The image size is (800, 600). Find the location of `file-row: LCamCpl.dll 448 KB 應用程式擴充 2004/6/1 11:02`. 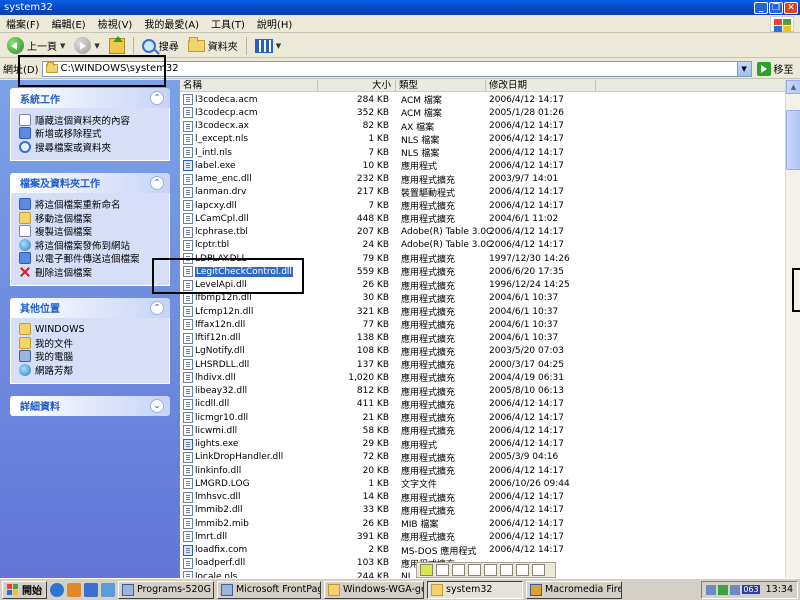

file-row: LCamCpl.dll 448 KB 應用程式擴充 2004/6/1 11:02 is located at coordinates (482, 218).